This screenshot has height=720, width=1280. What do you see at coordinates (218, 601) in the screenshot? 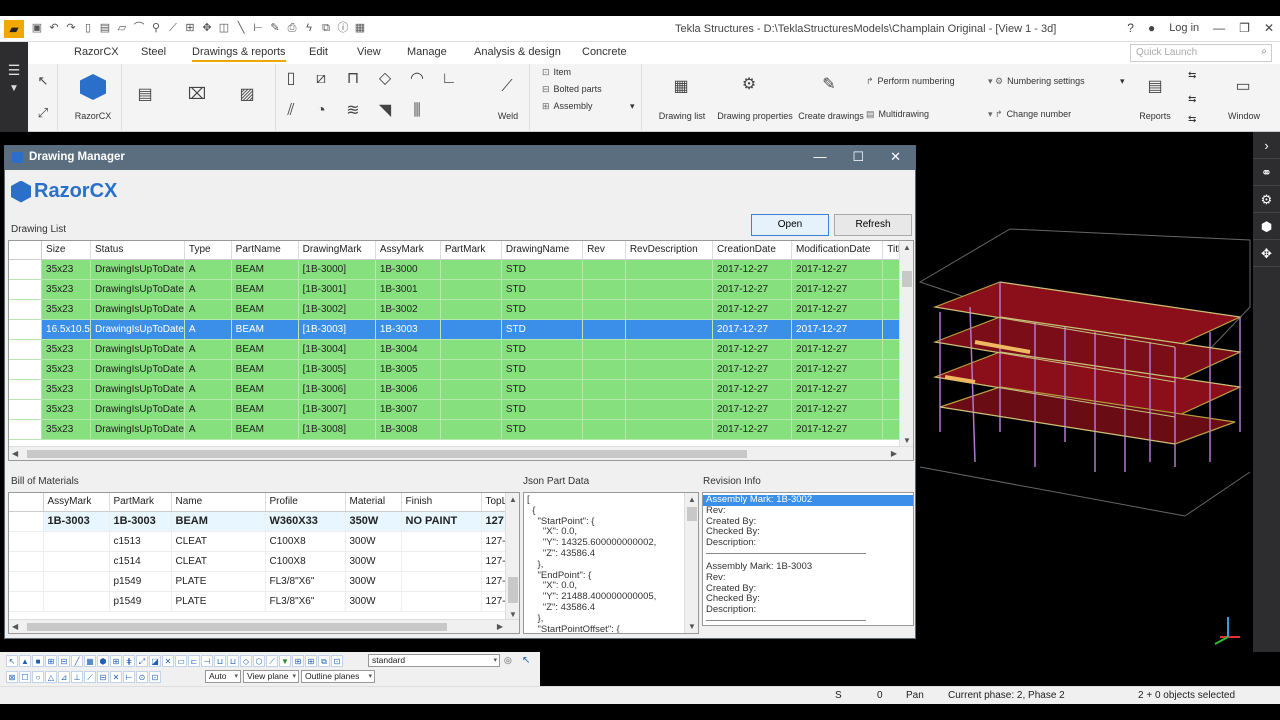
I see `bom-cell-name: PLATE` at bounding box center [218, 601].